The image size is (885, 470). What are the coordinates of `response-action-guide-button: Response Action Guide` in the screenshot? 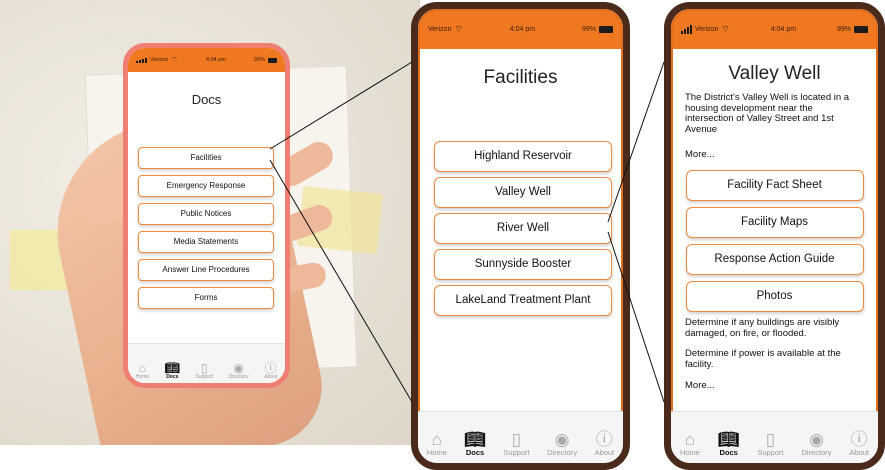 It's located at (774, 259).